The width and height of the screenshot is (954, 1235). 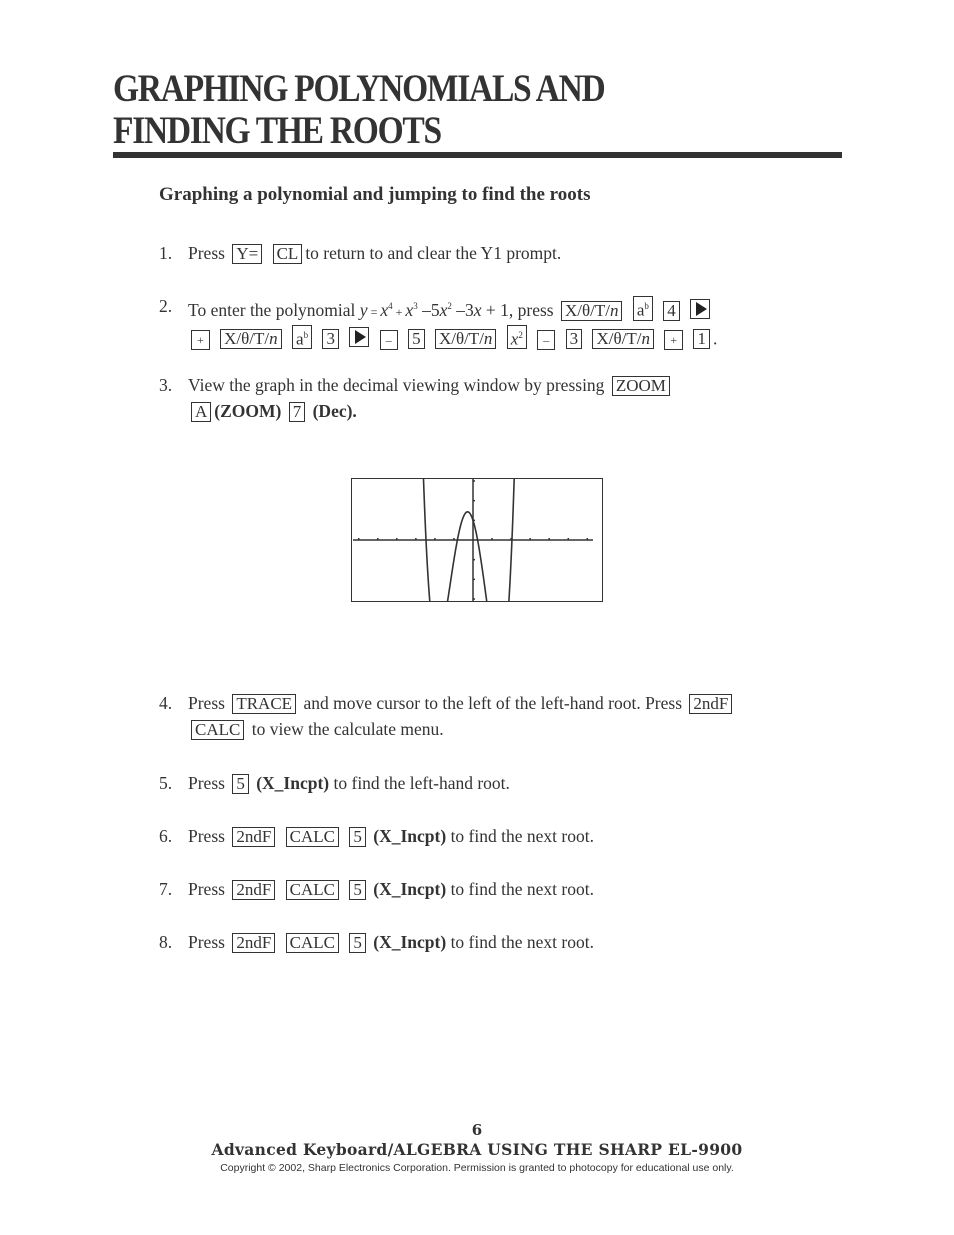 I want to click on step-number: 6., so click(x=166, y=836).